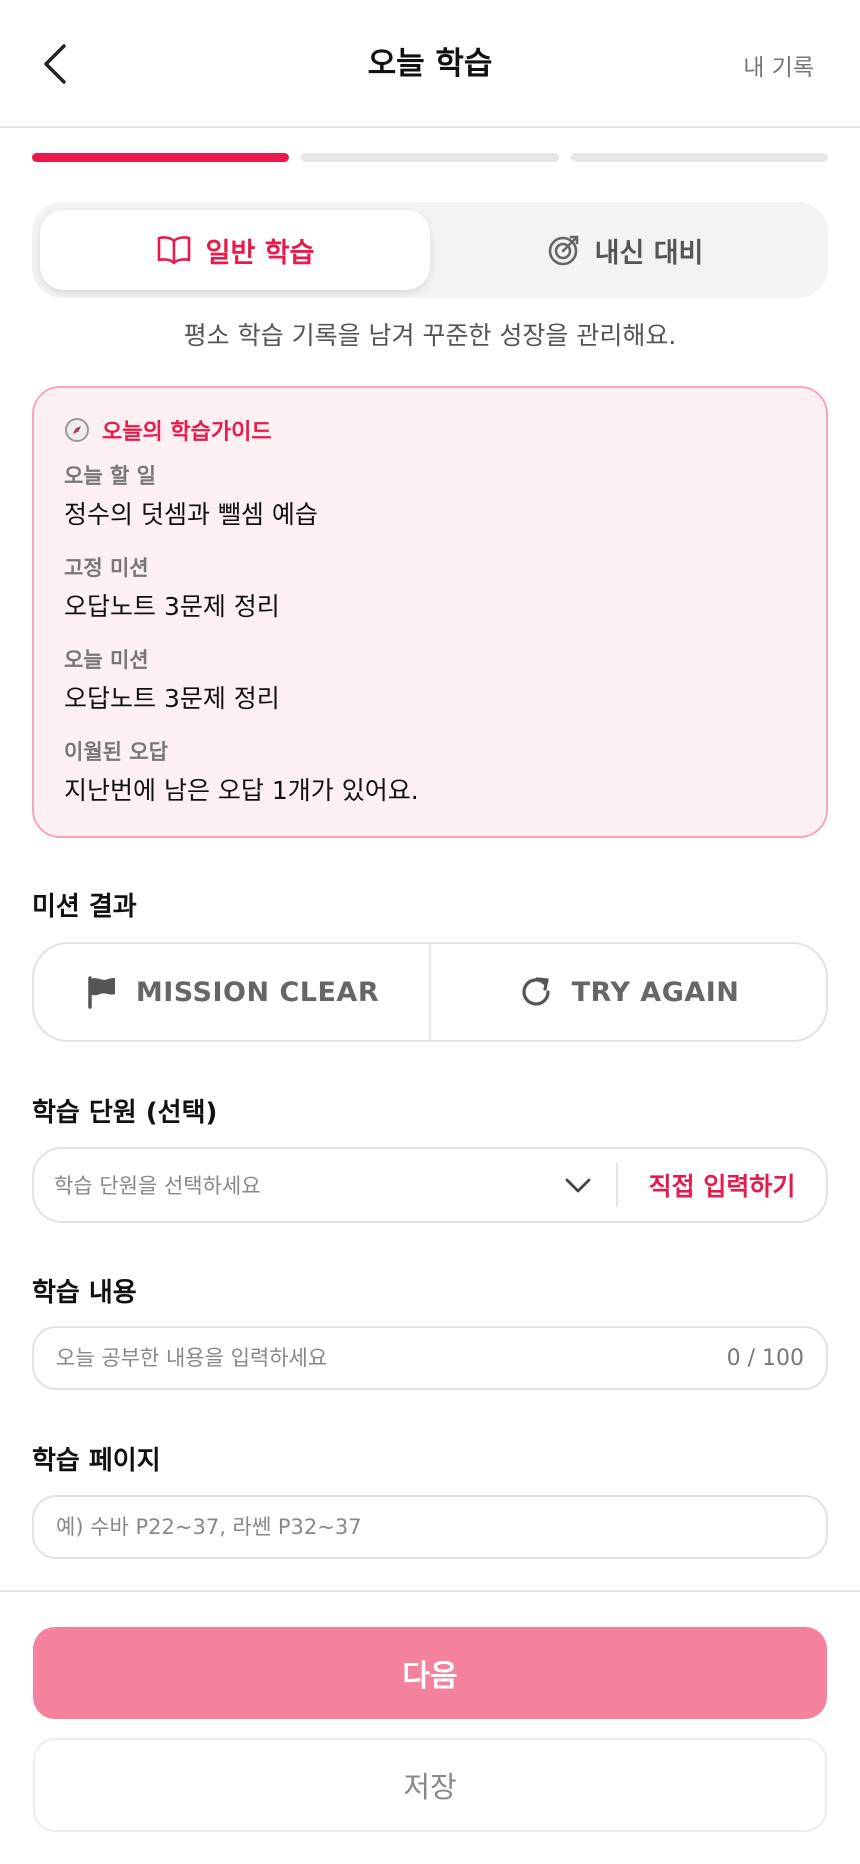 This screenshot has width=860, height=1864. What do you see at coordinates (778, 65) in the screenshot?
I see `my-record-link: 내 기록` at bounding box center [778, 65].